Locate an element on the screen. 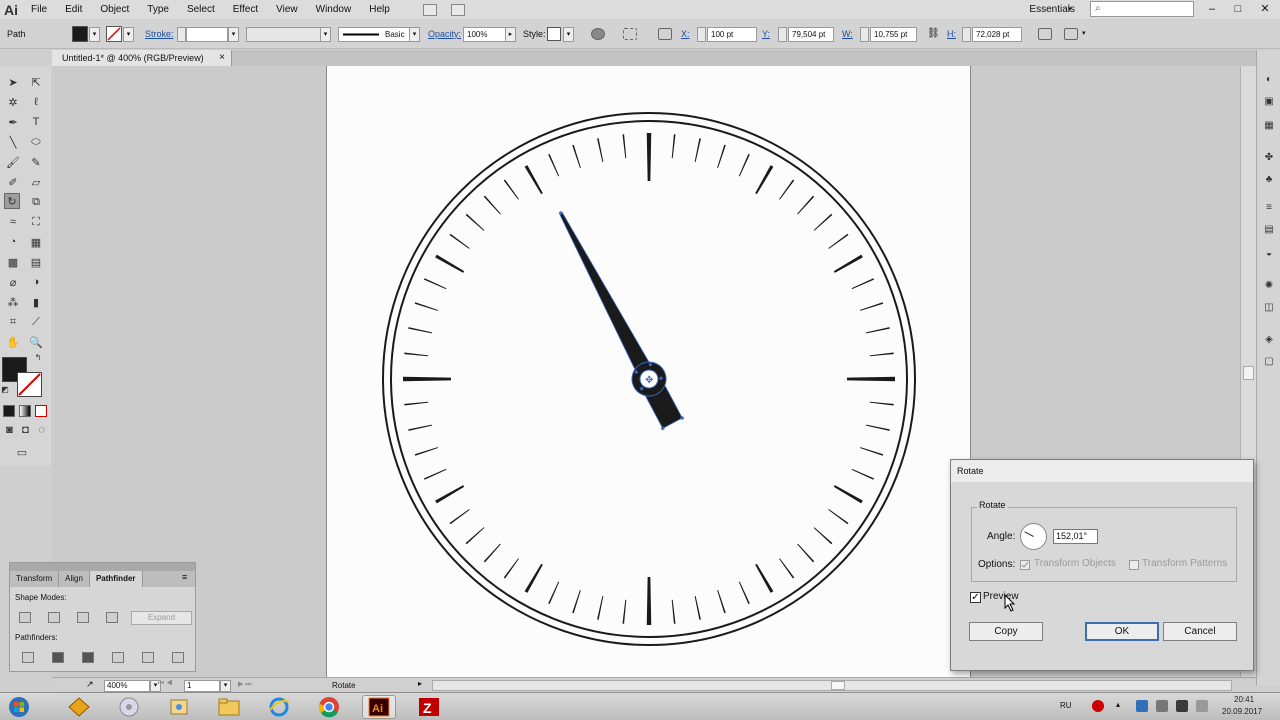 The width and height of the screenshot is (1280, 720). preview-checkbox: ✓ is located at coordinates (975, 597).